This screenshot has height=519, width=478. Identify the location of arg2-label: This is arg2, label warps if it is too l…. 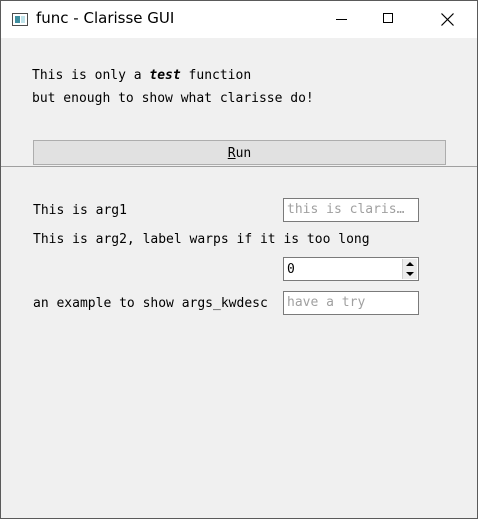
(201, 239).